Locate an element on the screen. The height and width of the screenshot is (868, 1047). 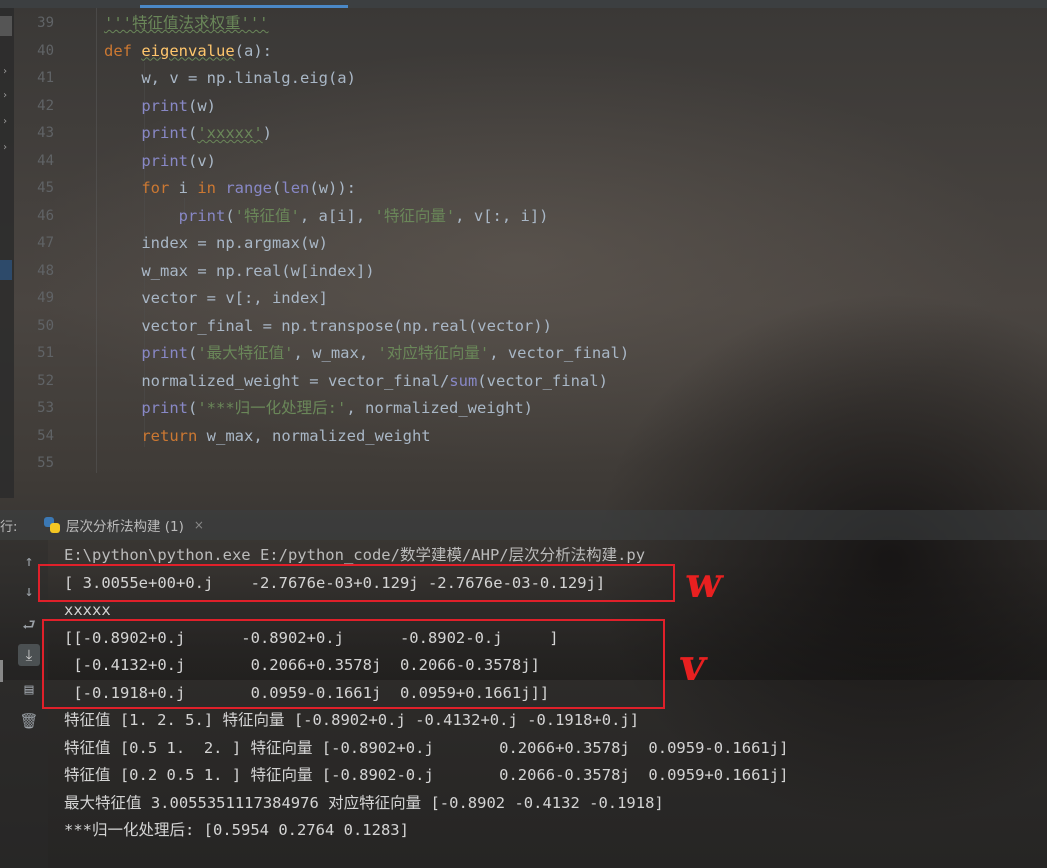
code-token: w_max, normalized_weight is located at coordinates (314, 435).